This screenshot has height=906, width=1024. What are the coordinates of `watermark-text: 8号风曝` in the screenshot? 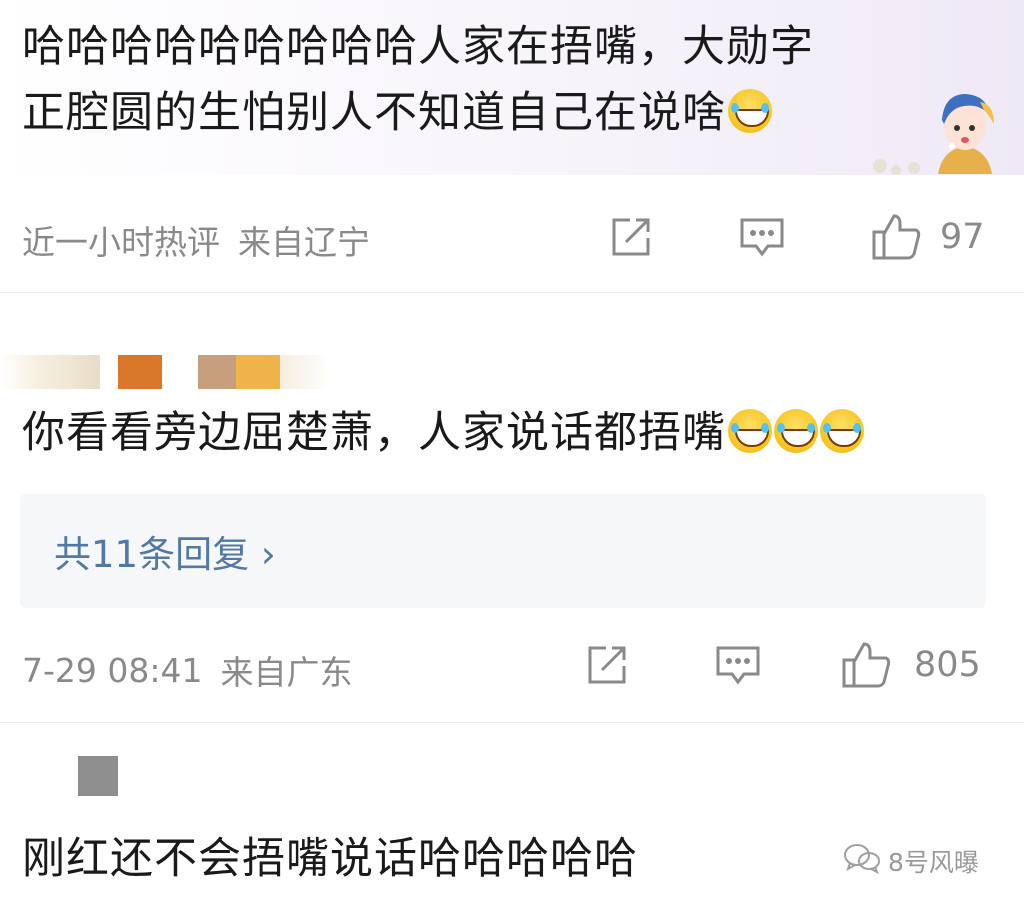 It's located at (933, 862).